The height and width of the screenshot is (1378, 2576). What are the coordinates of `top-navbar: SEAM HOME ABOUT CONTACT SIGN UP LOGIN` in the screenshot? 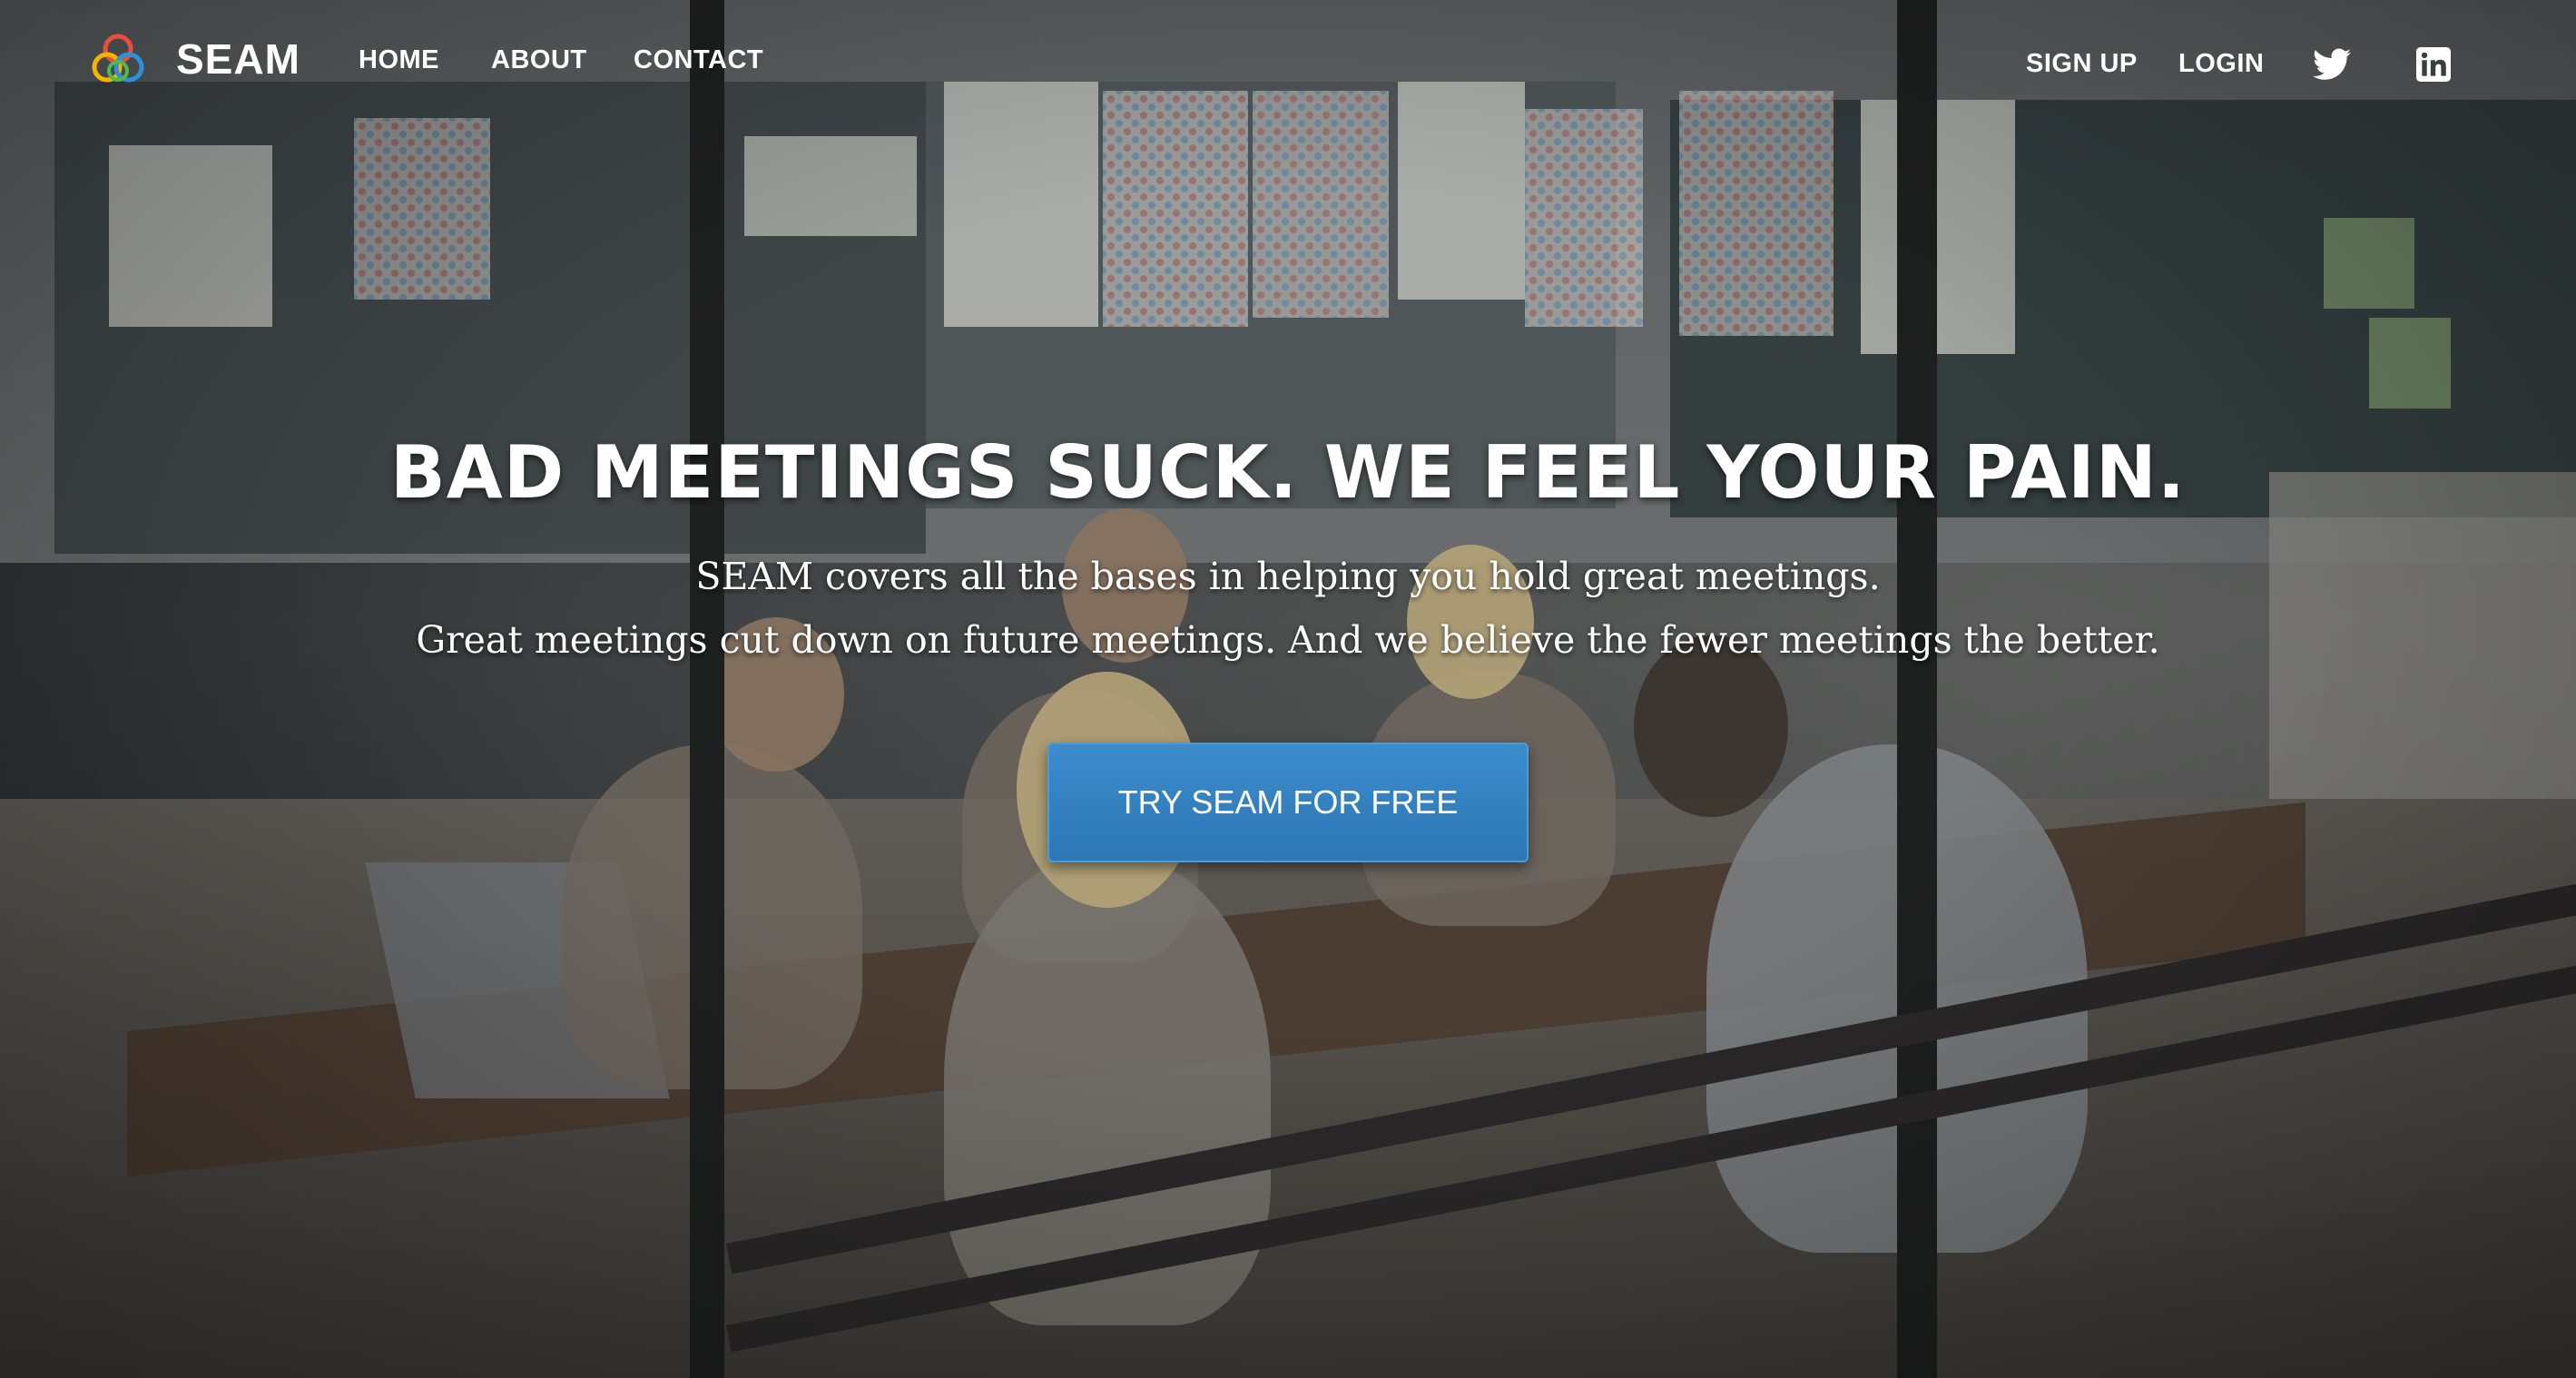 It's located at (1288, 64).